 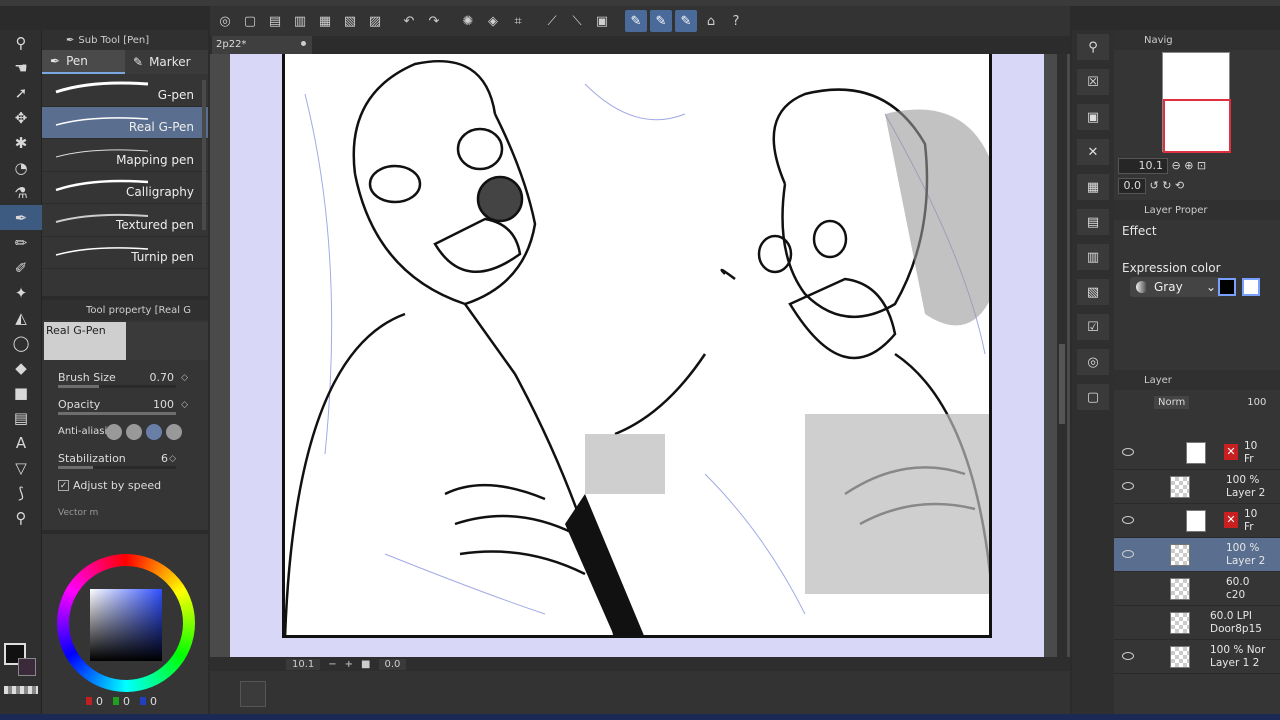 I want to click on ellipse-icon: ◯, so click(x=21, y=342).